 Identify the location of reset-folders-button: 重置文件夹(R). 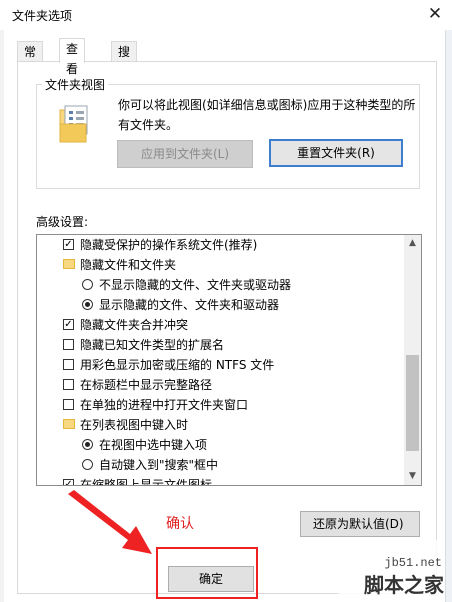
(336, 153).